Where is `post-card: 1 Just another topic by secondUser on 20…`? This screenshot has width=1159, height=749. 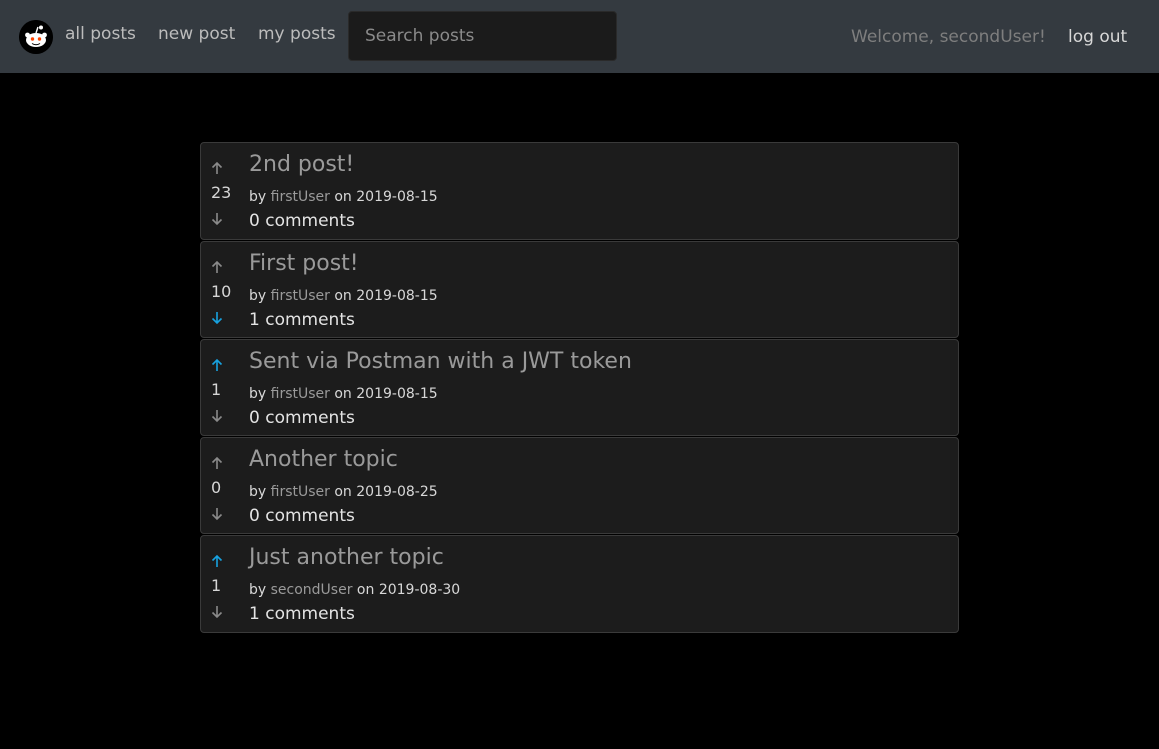 post-card: 1 Just another topic by secondUser on 20… is located at coordinates (579, 584).